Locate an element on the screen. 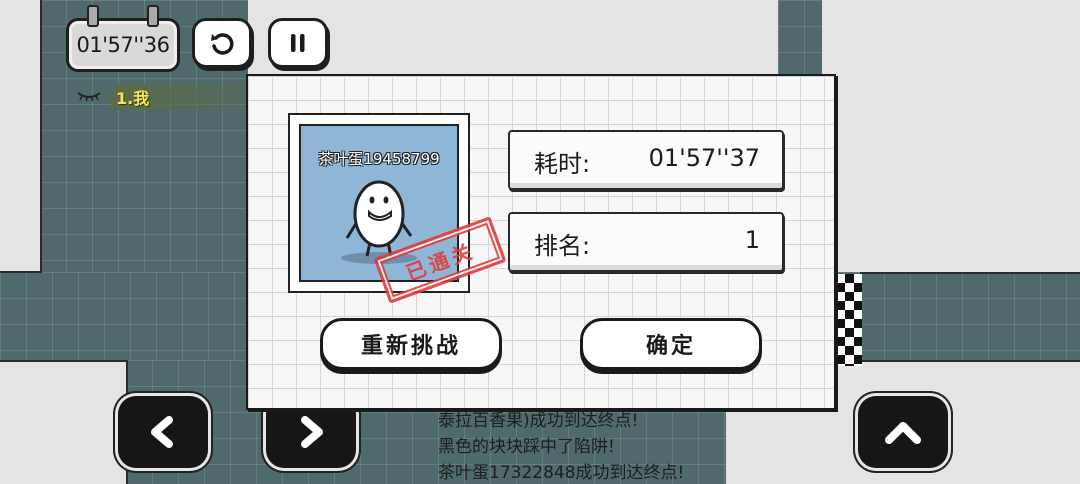 Image resolution: width=1080 pixels, height=484 pixels. time-card: 耗时: 01'57''37 is located at coordinates (646, 160).